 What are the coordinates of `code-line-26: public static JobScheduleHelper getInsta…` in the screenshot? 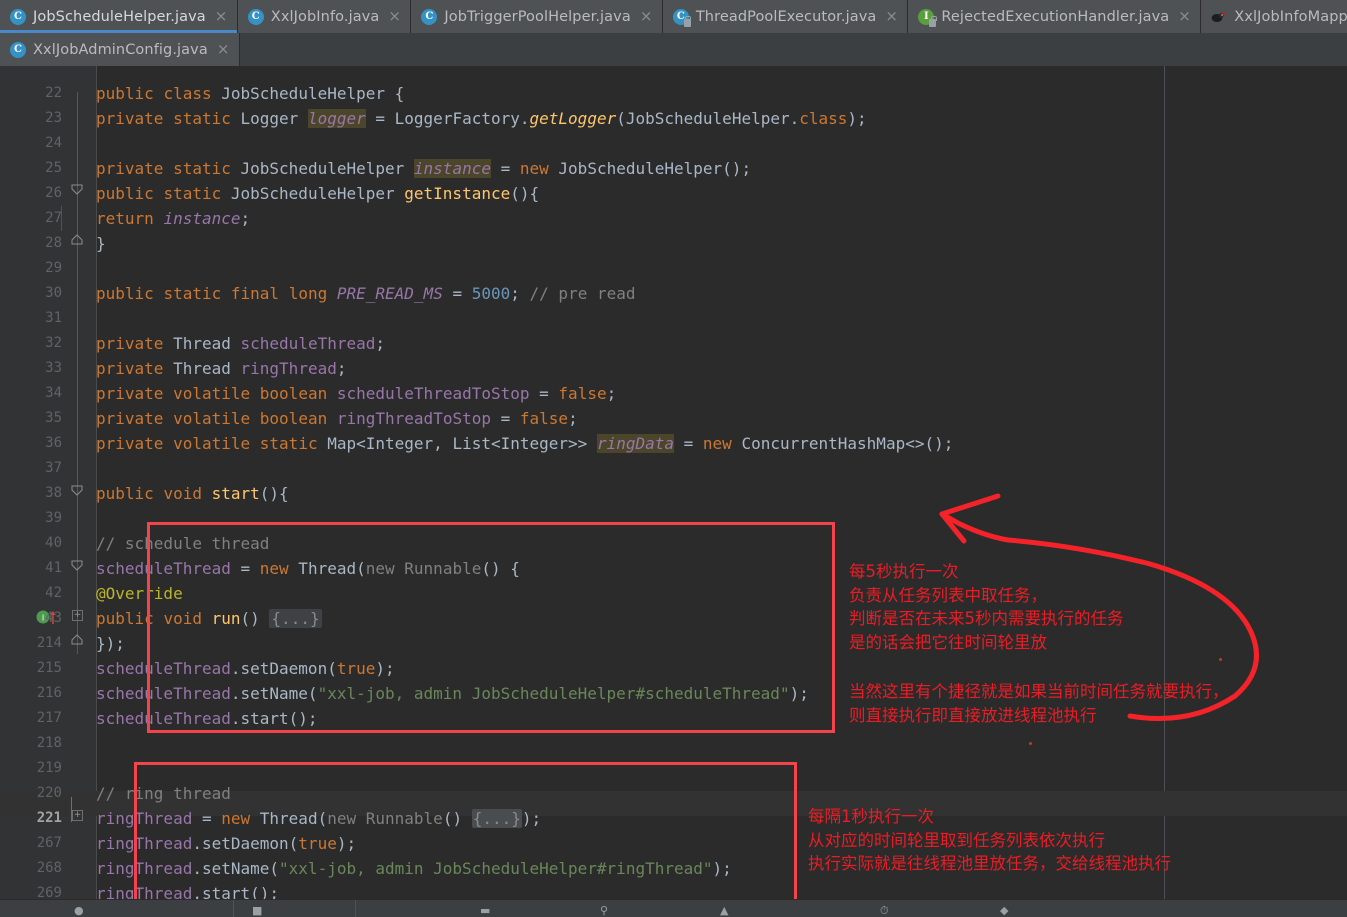 It's located at (318, 193).